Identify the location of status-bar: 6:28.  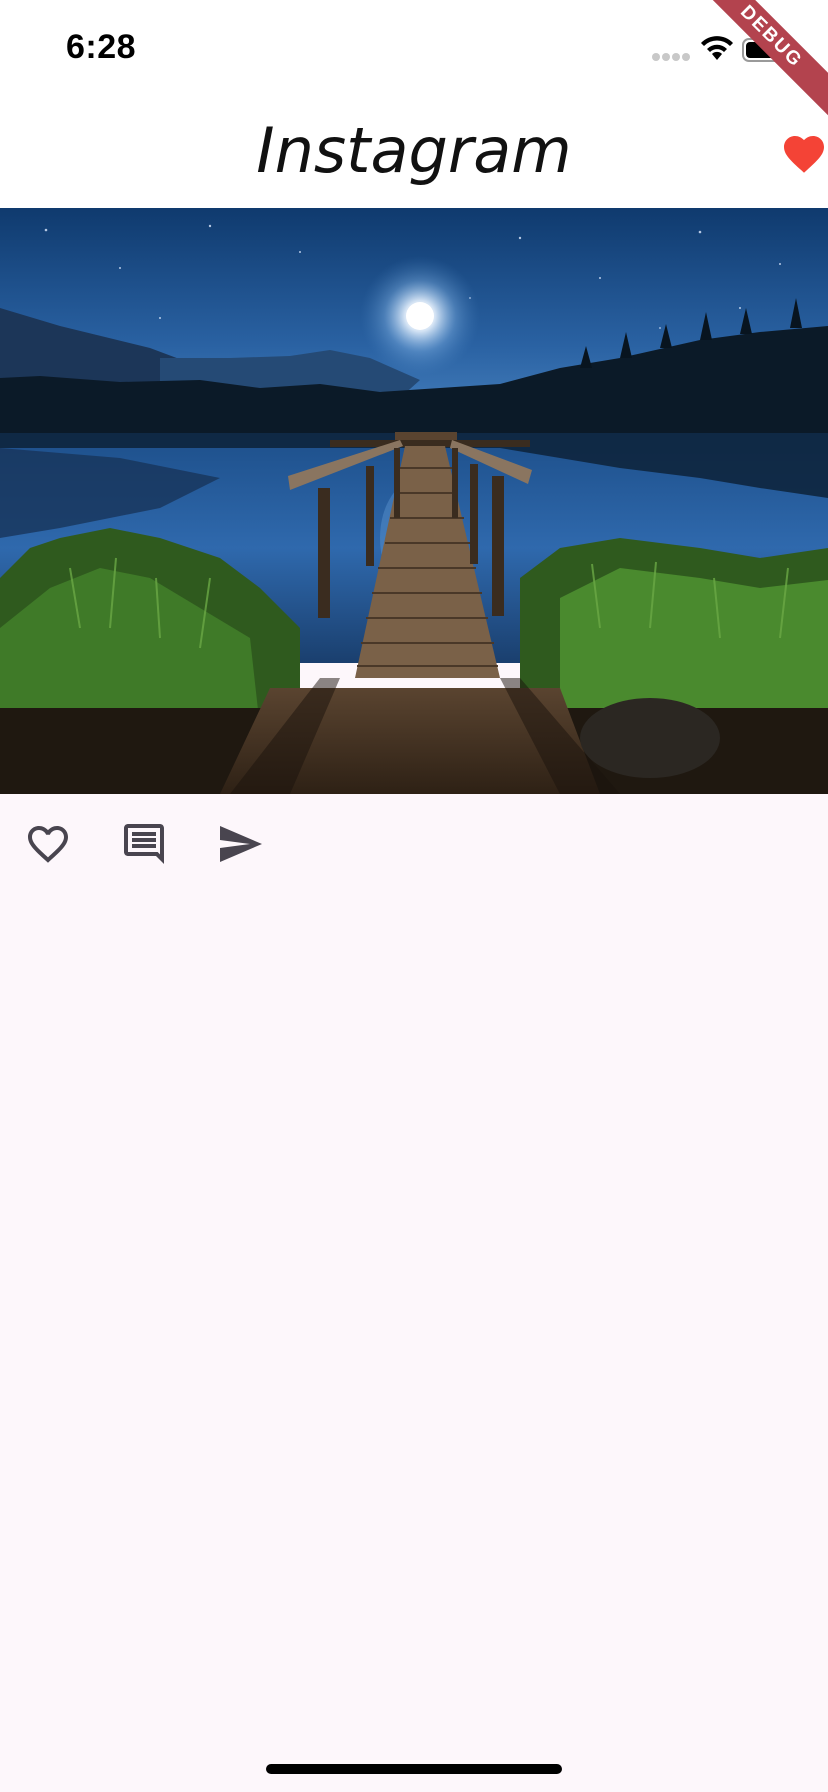
(414, 50).